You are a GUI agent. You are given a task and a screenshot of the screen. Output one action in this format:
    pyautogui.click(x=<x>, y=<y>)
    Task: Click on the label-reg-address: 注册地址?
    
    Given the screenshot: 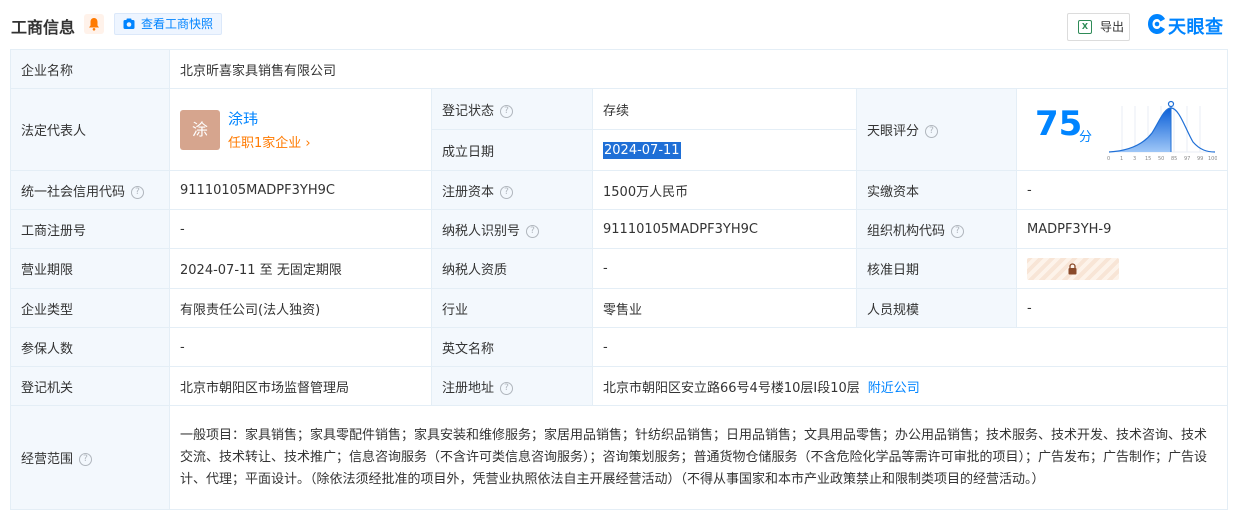 What is the action you would take?
    pyautogui.click(x=512, y=386)
    